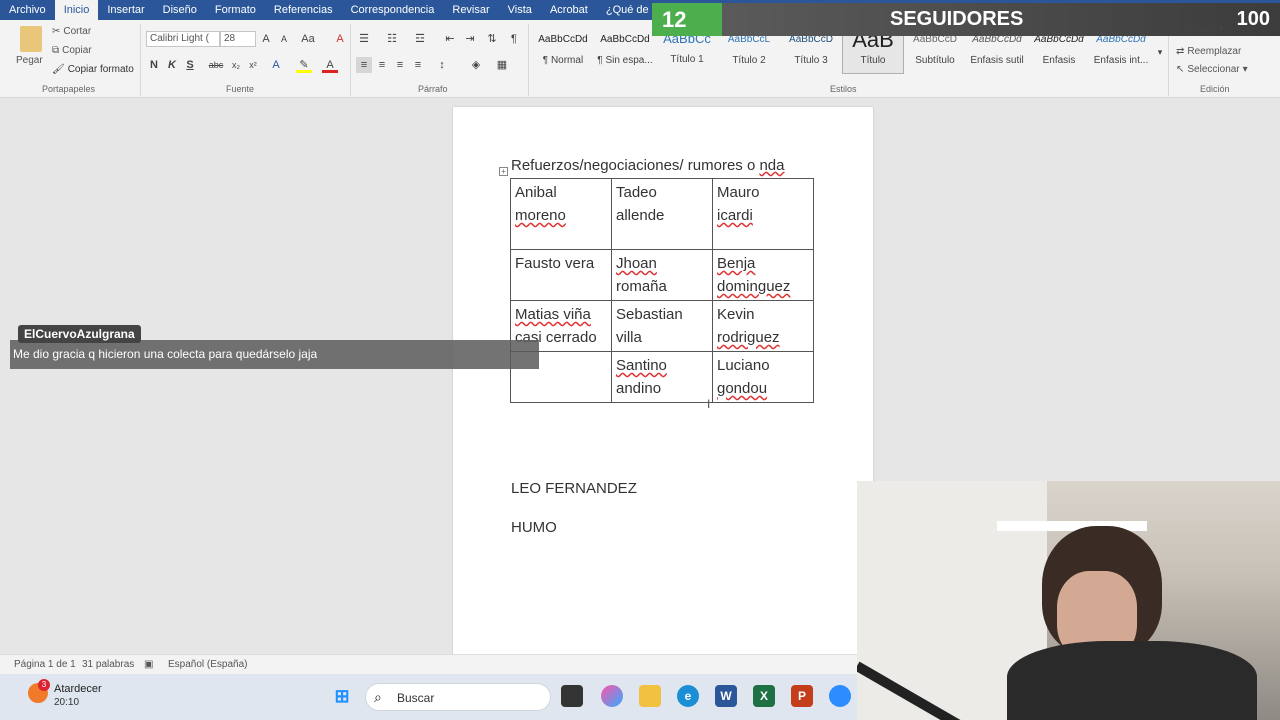  I want to click on taskbar-search: ⌕ Buscar, so click(458, 697).